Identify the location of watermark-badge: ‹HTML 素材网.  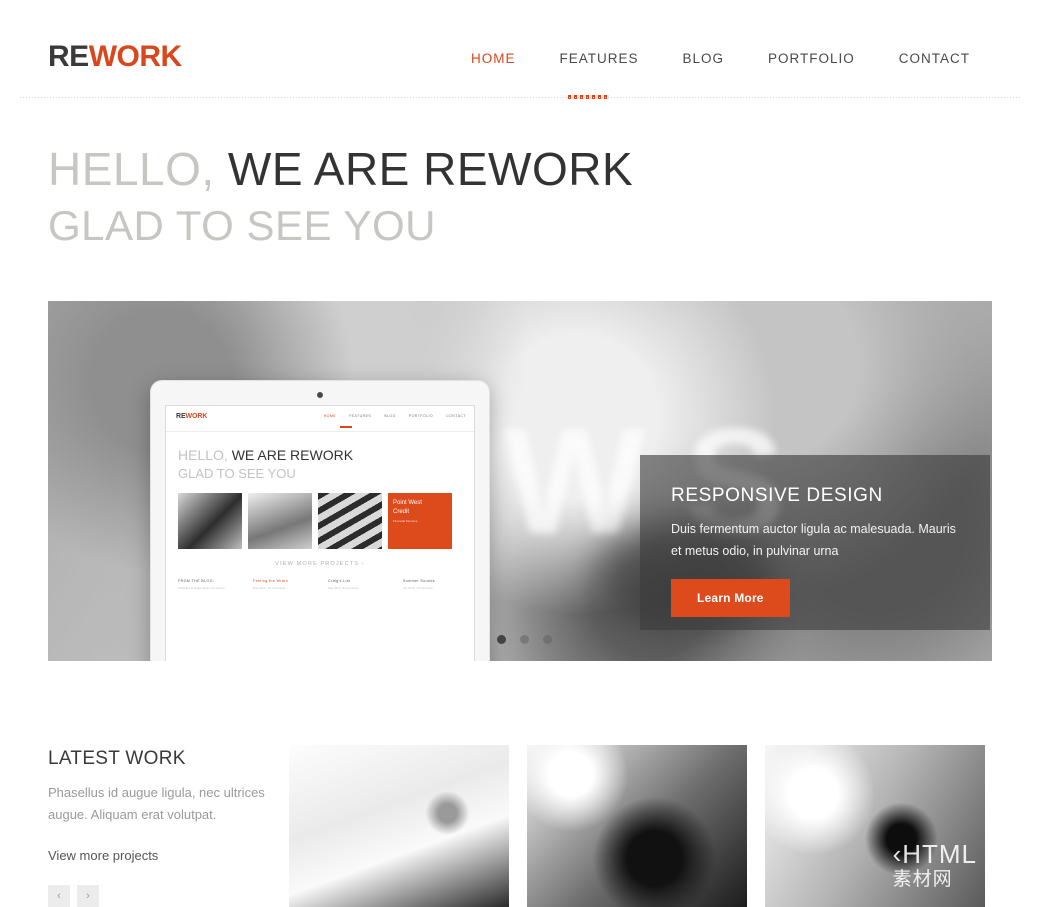
(935, 867).